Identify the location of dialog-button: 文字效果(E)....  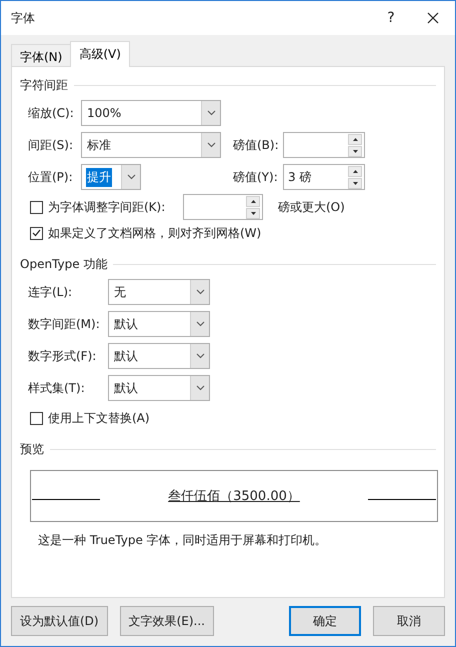
(167, 621).